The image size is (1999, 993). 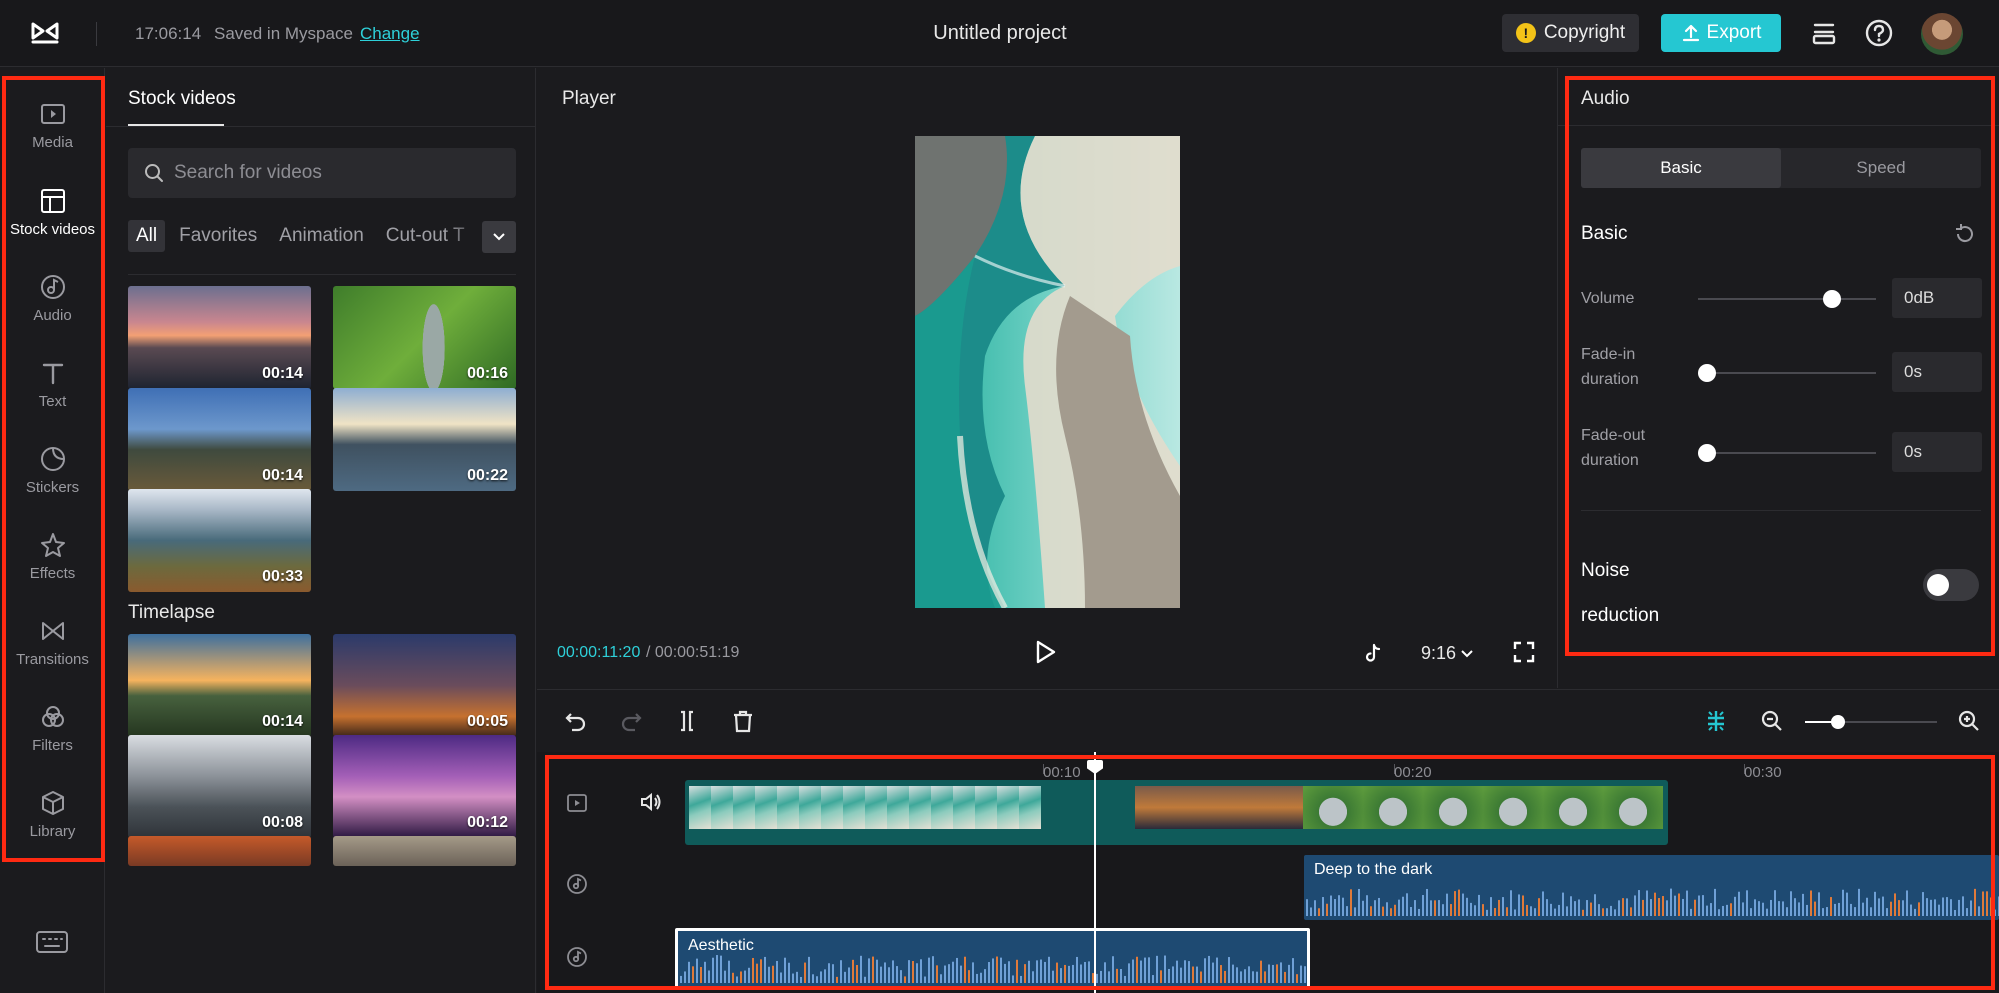 What do you see at coordinates (1937, 372) in the screenshot?
I see `fade-in-value-field: 0s` at bounding box center [1937, 372].